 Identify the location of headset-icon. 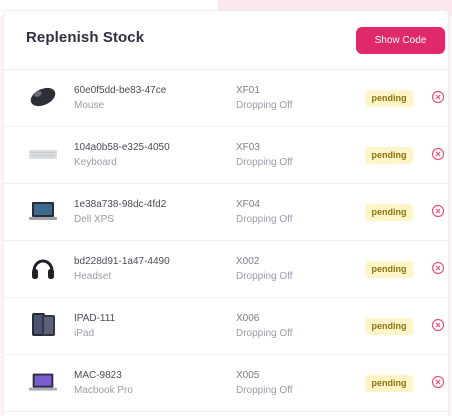
(43, 268).